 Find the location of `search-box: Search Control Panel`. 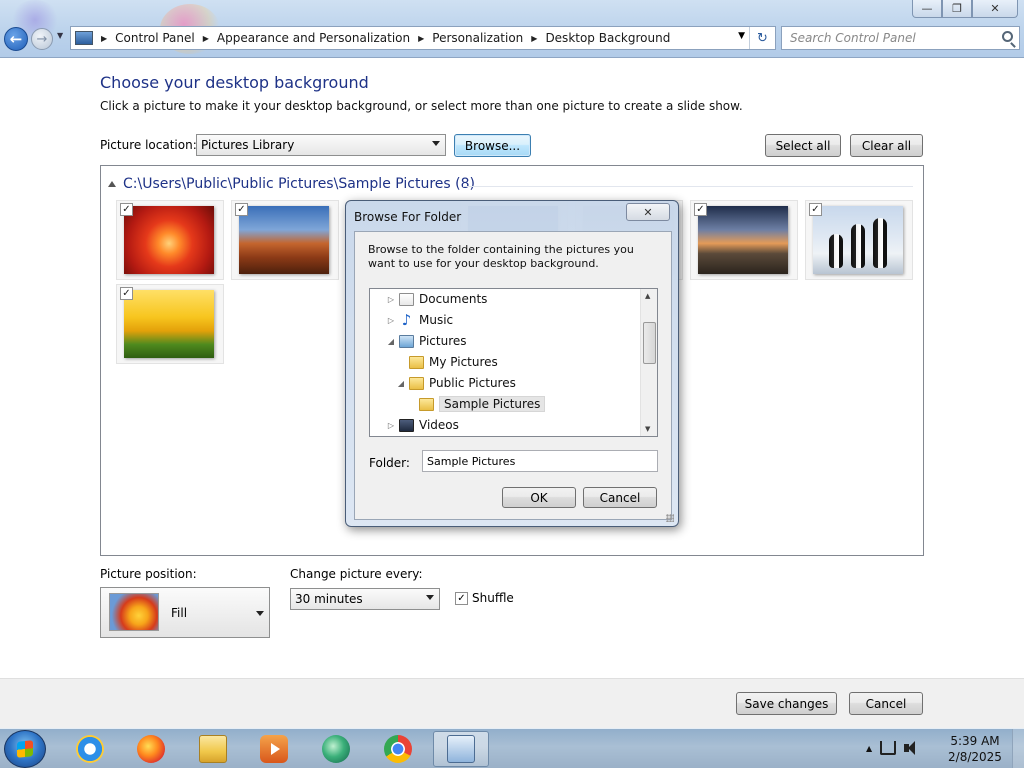

search-box: Search Control Panel is located at coordinates (900, 38).